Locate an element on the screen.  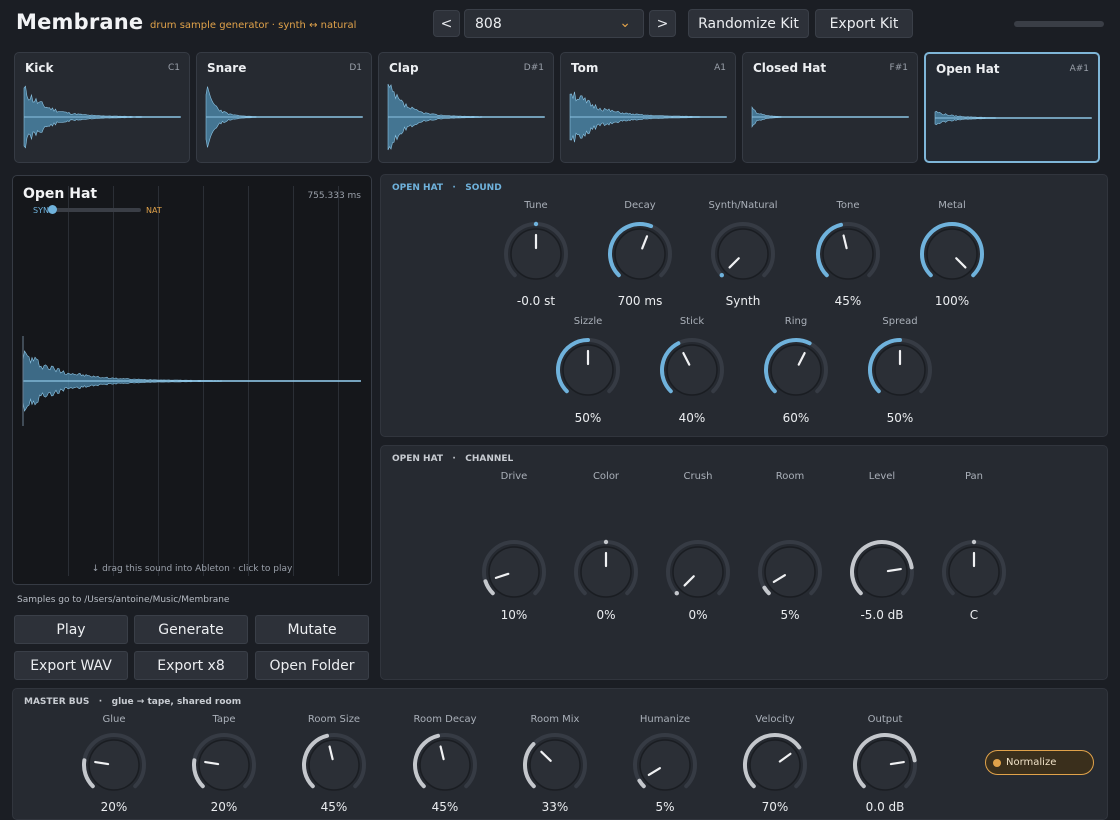
play-button: Play is located at coordinates (71, 629).